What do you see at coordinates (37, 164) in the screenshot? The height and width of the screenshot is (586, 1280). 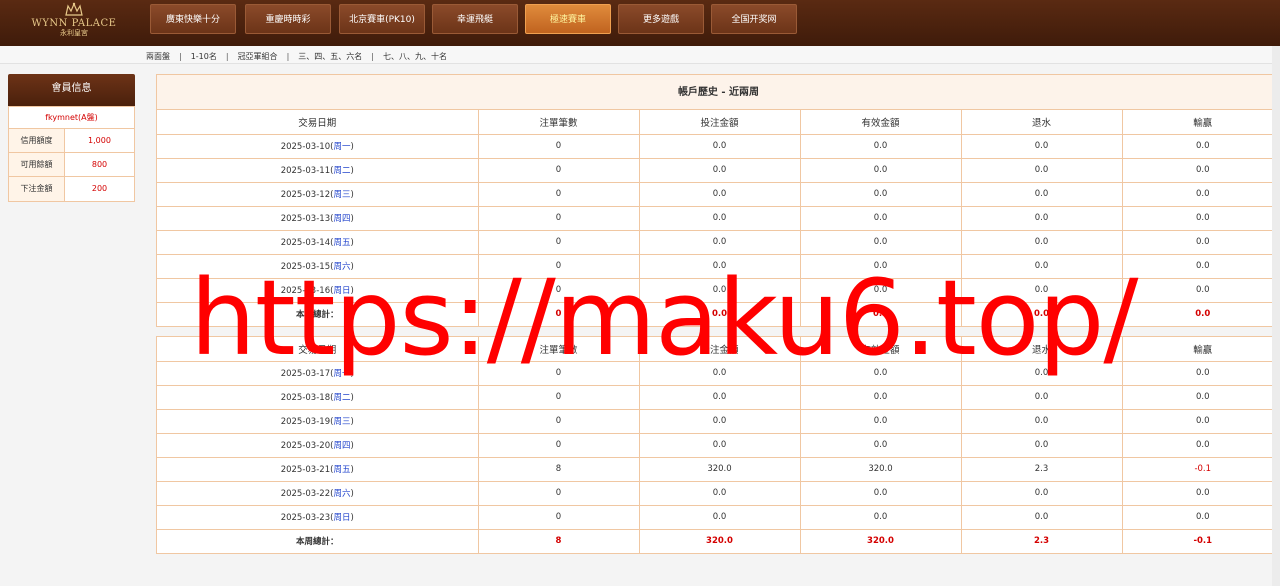 I see `available-balance-label: 可用餘額` at bounding box center [37, 164].